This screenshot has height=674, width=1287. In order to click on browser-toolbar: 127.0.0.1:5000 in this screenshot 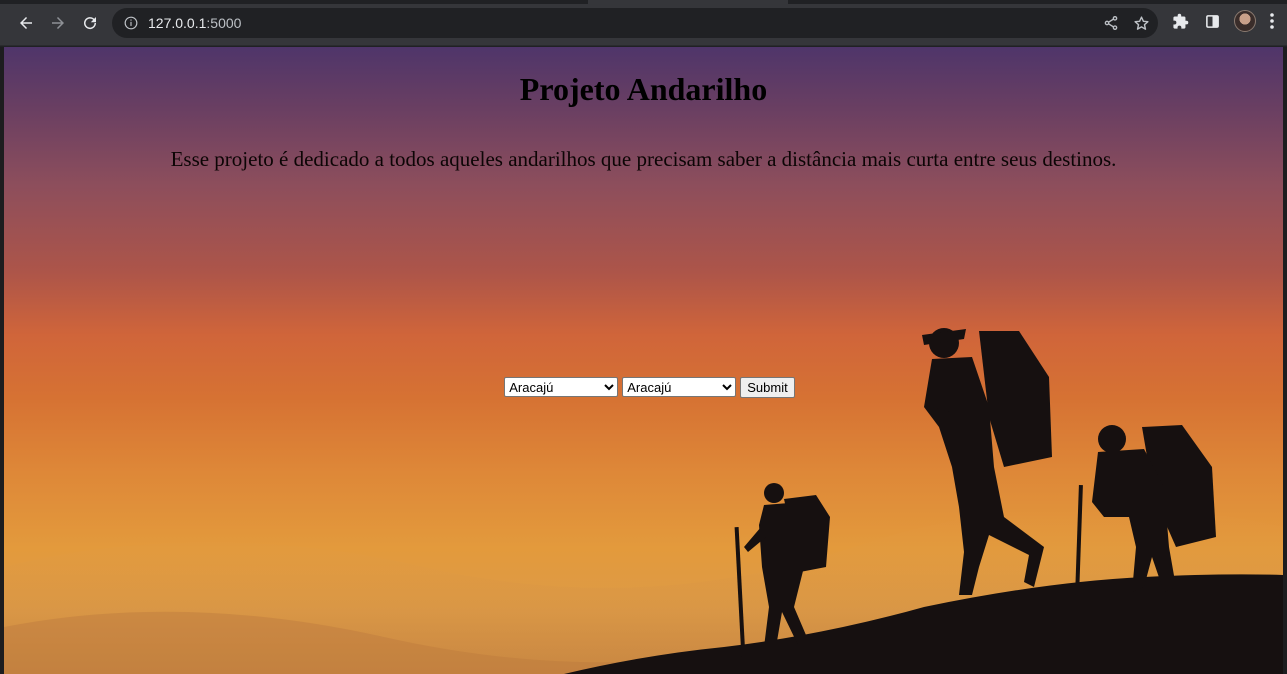, I will do `click(643, 23)`.